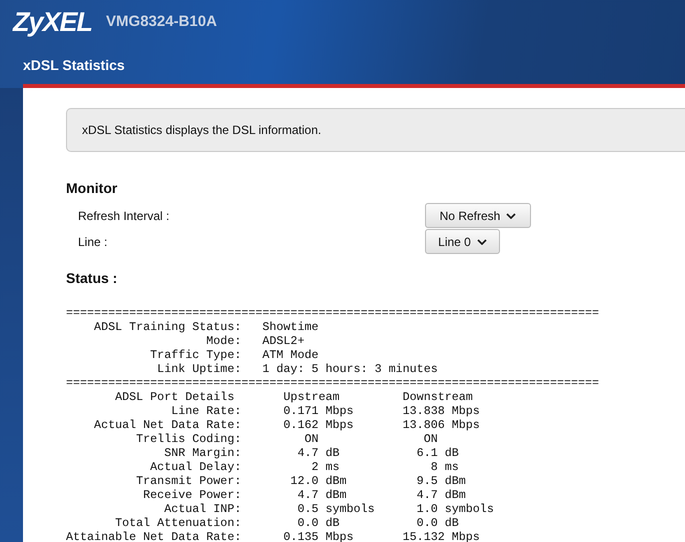 The width and height of the screenshot is (685, 542). What do you see at coordinates (92, 242) in the screenshot?
I see `field-label: Line :` at bounding box center [92, 242].